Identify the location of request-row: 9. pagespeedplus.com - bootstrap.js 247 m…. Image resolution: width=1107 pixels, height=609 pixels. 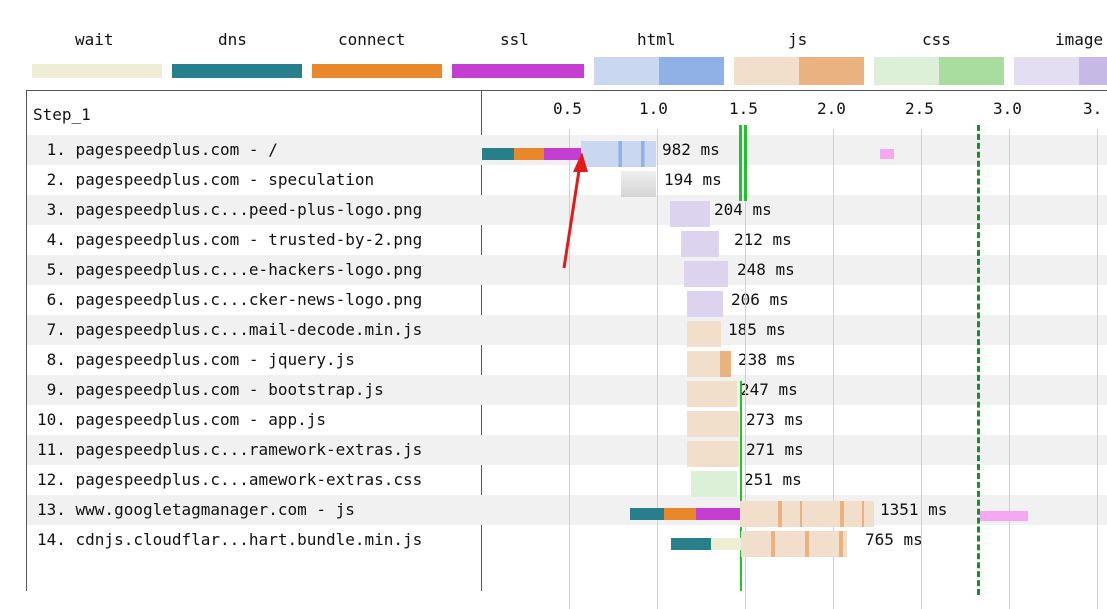
(567, 390).